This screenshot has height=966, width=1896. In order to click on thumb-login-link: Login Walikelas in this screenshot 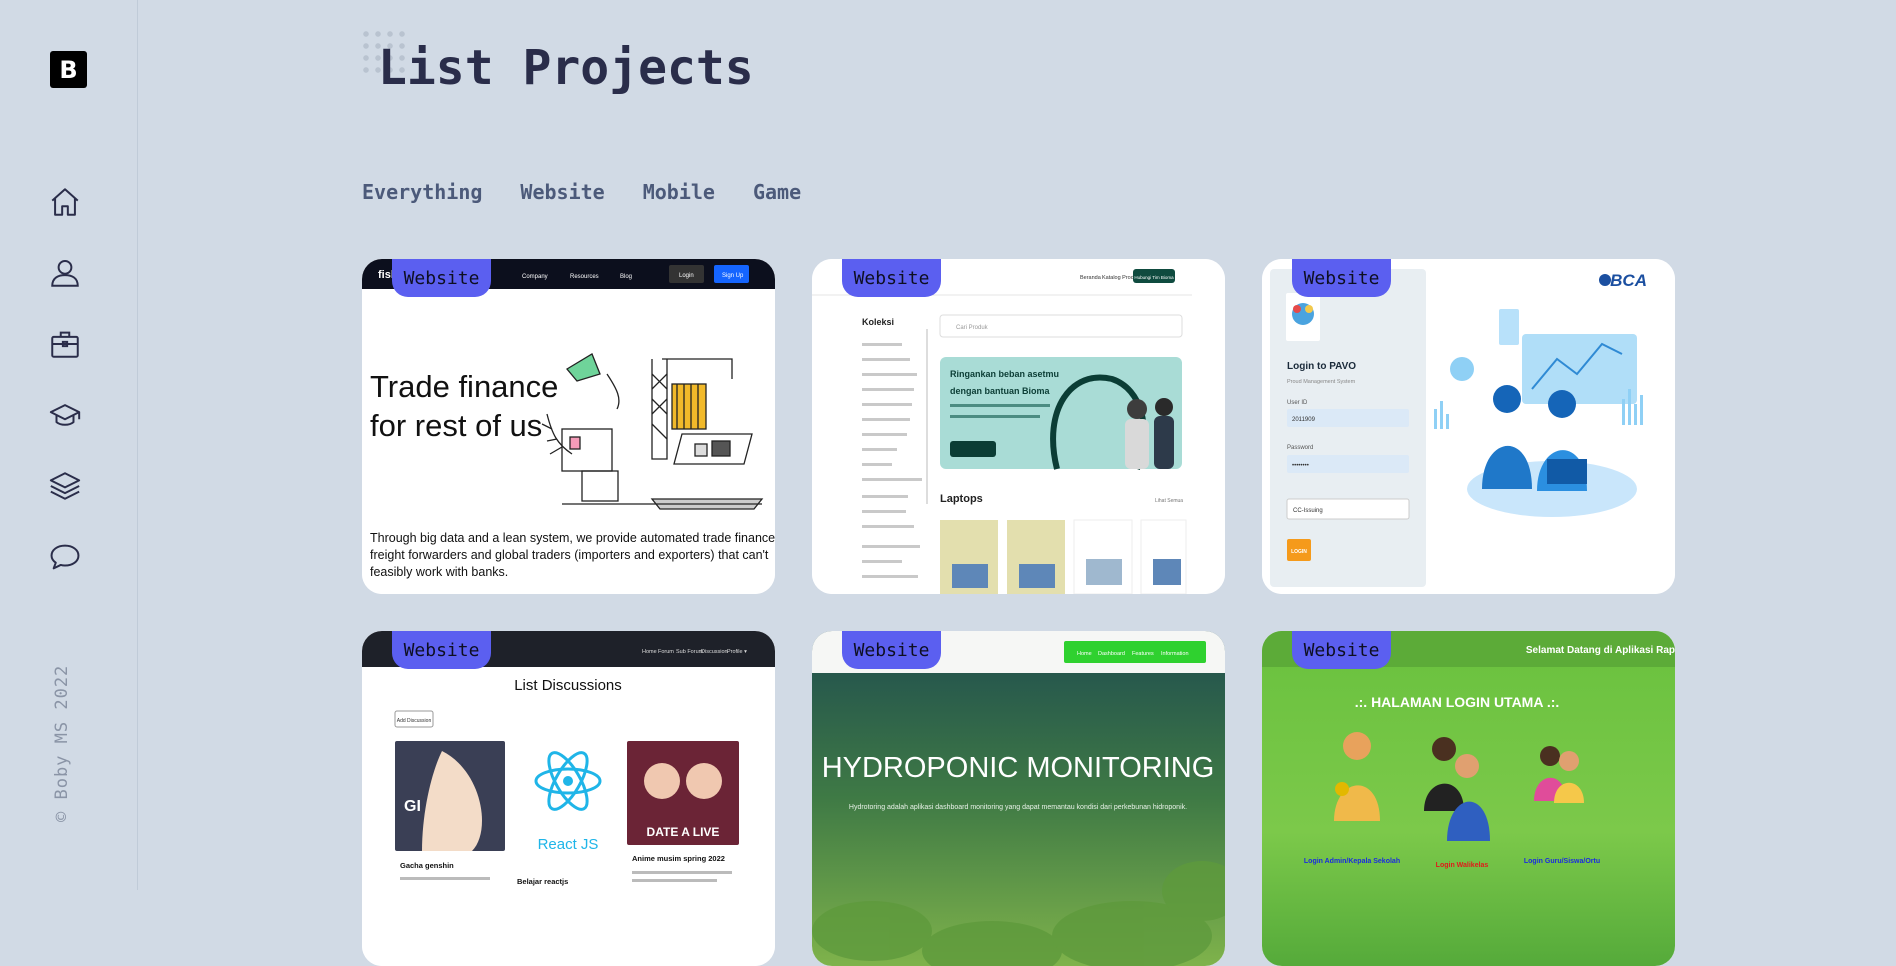, I will do `click(1462, 865)`.